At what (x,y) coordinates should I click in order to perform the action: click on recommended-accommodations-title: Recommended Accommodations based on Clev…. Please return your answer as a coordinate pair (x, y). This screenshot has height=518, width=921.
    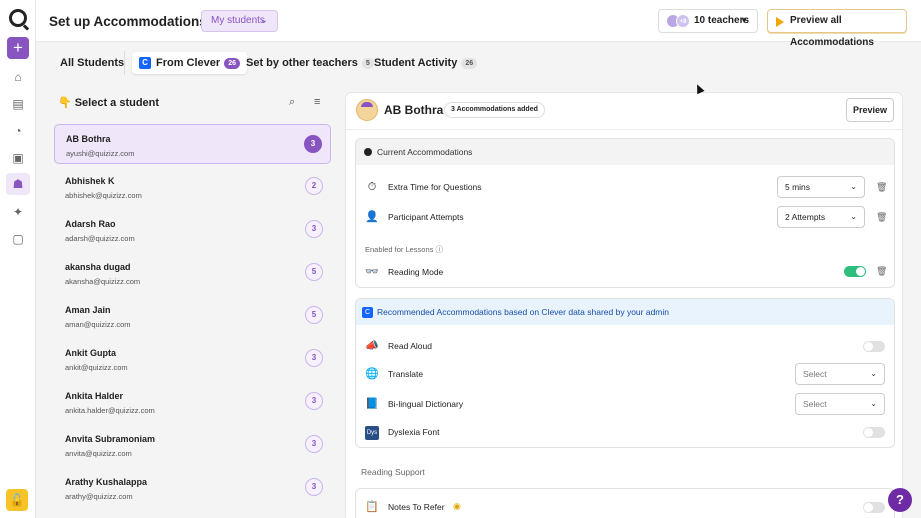
    Looking at the image, I should click on (523, 312).